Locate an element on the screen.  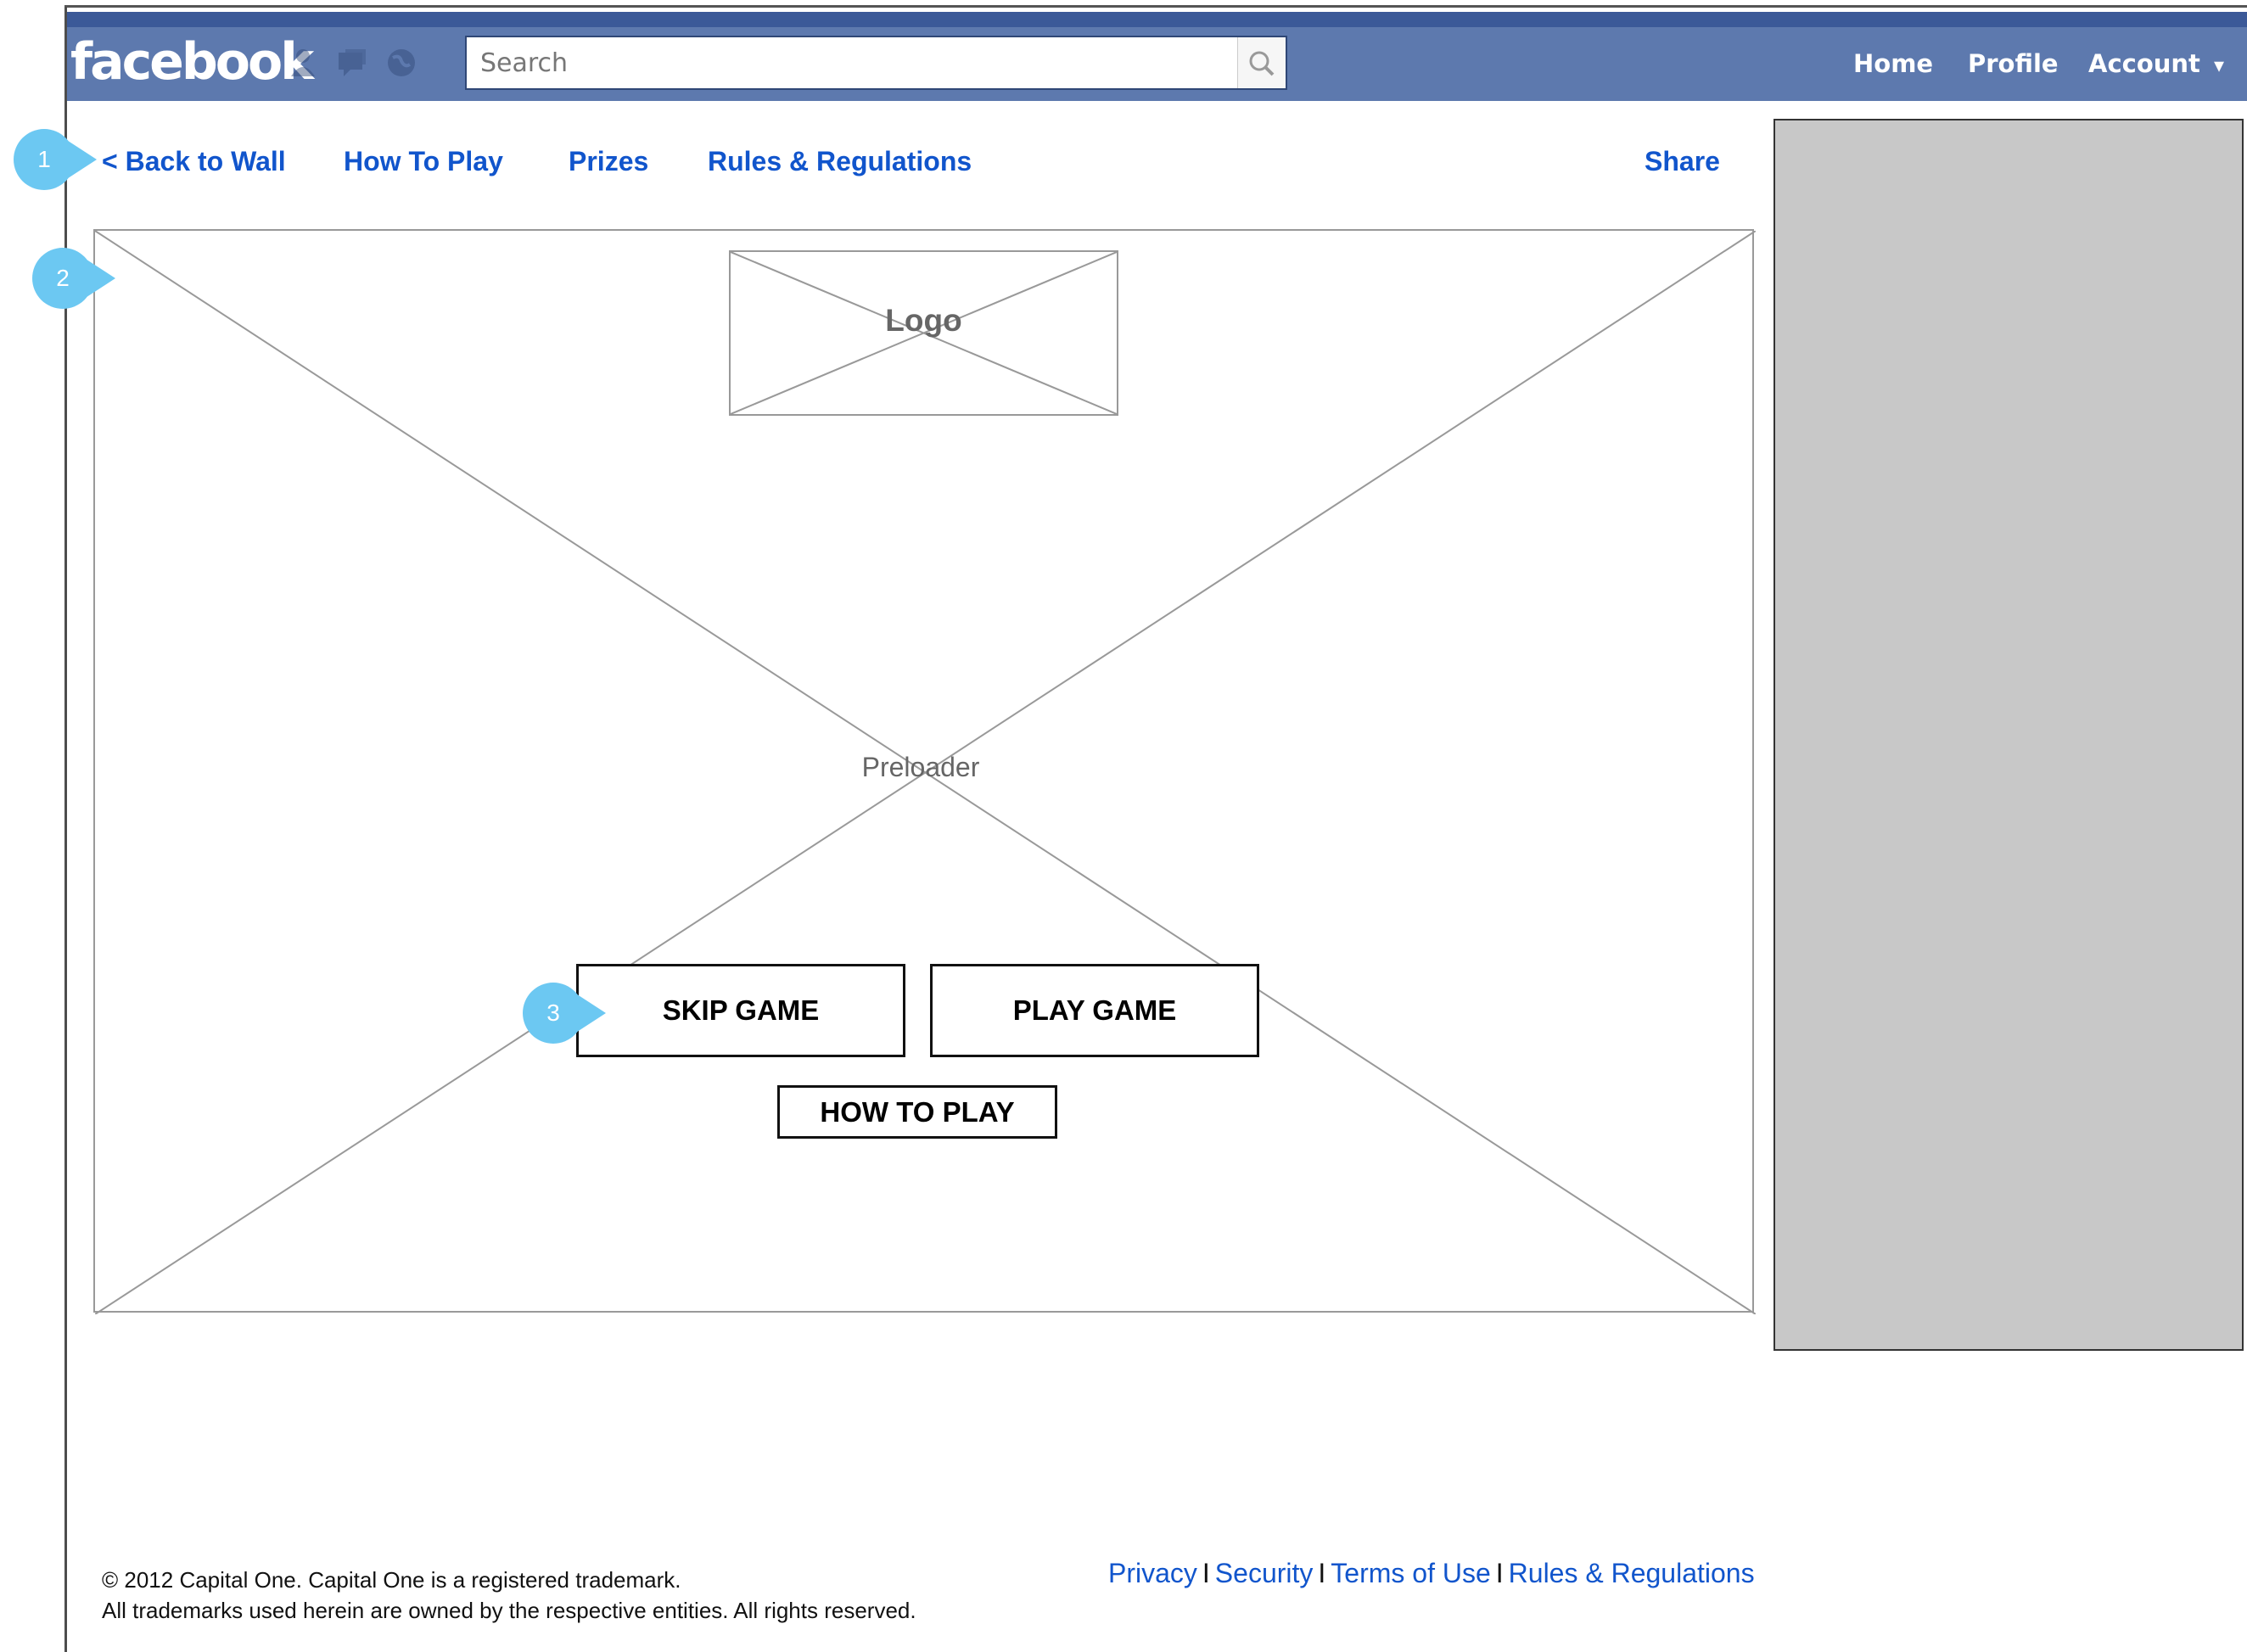
annotation-callout-1: 1 is located at coordinates (63, 161).